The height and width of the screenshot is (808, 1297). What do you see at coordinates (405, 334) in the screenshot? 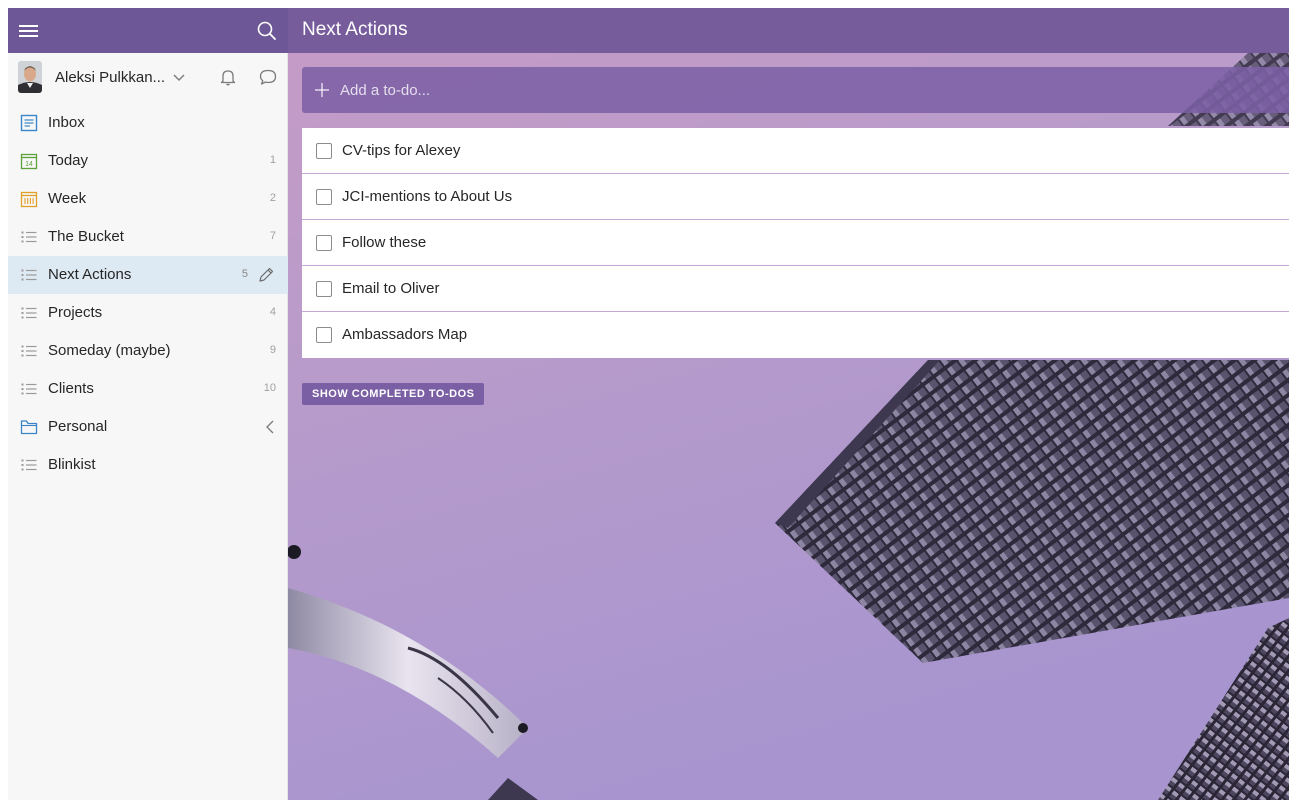
I see `todo-title: Ambassadors Map` at bounding box center [405, 334].